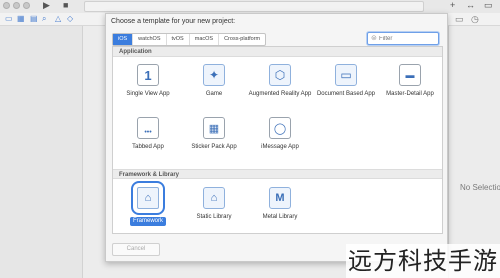  I want to click on template-label: Document Based App, so click(346, 94).